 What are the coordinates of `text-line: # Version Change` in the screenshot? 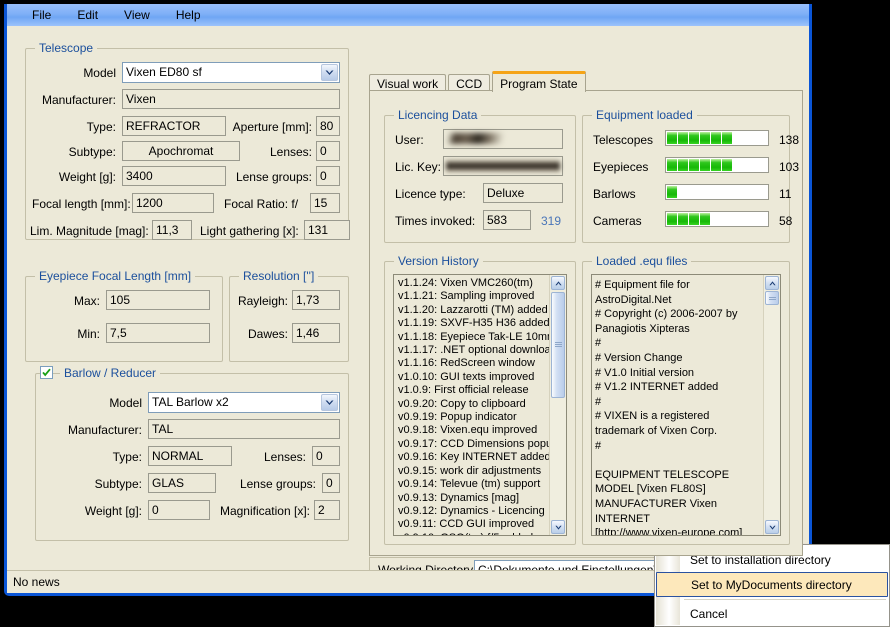 It's located at (639, 357).